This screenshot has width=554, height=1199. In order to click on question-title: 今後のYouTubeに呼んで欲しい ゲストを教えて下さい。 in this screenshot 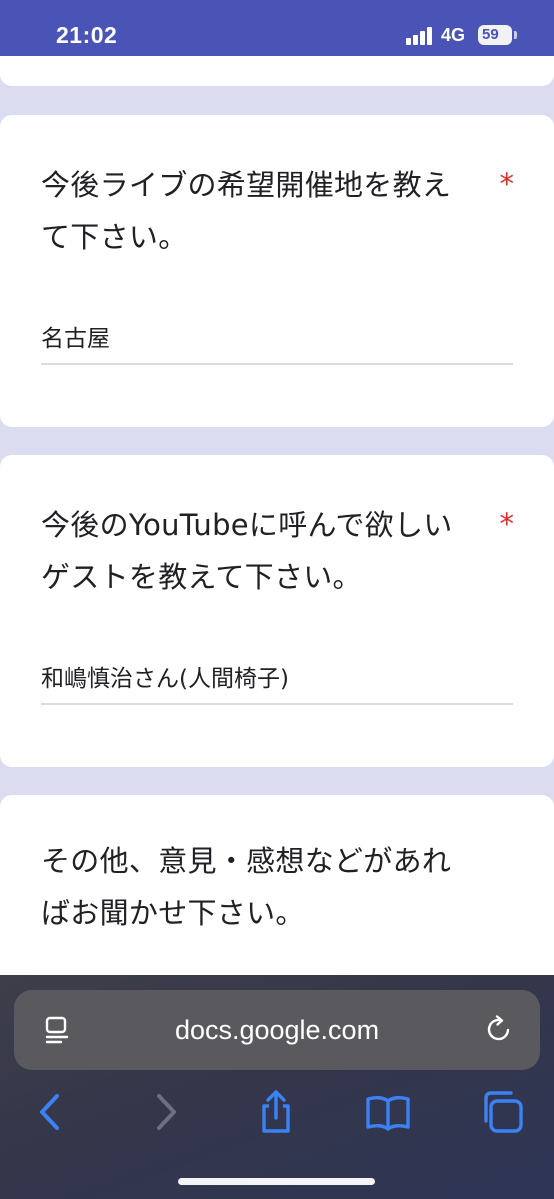, I will do `click(266, 551)`.